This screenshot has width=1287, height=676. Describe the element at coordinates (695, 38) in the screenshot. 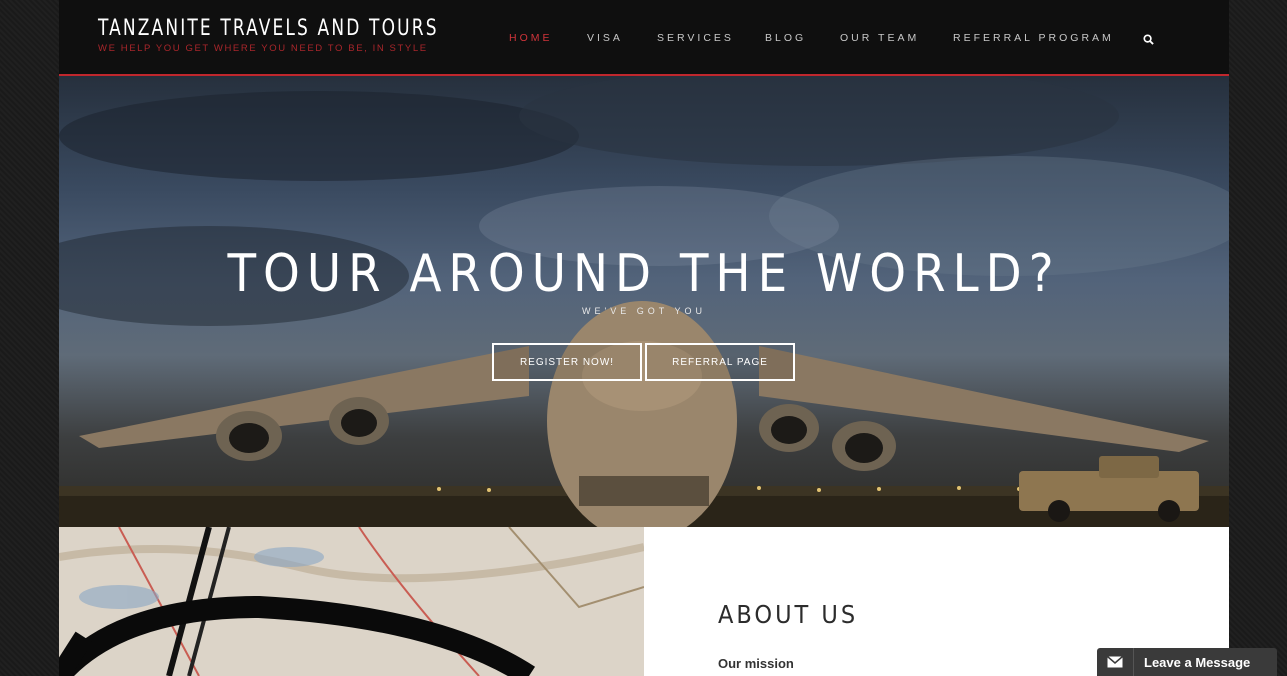

I see `nav-services: SERVICES` at that location.